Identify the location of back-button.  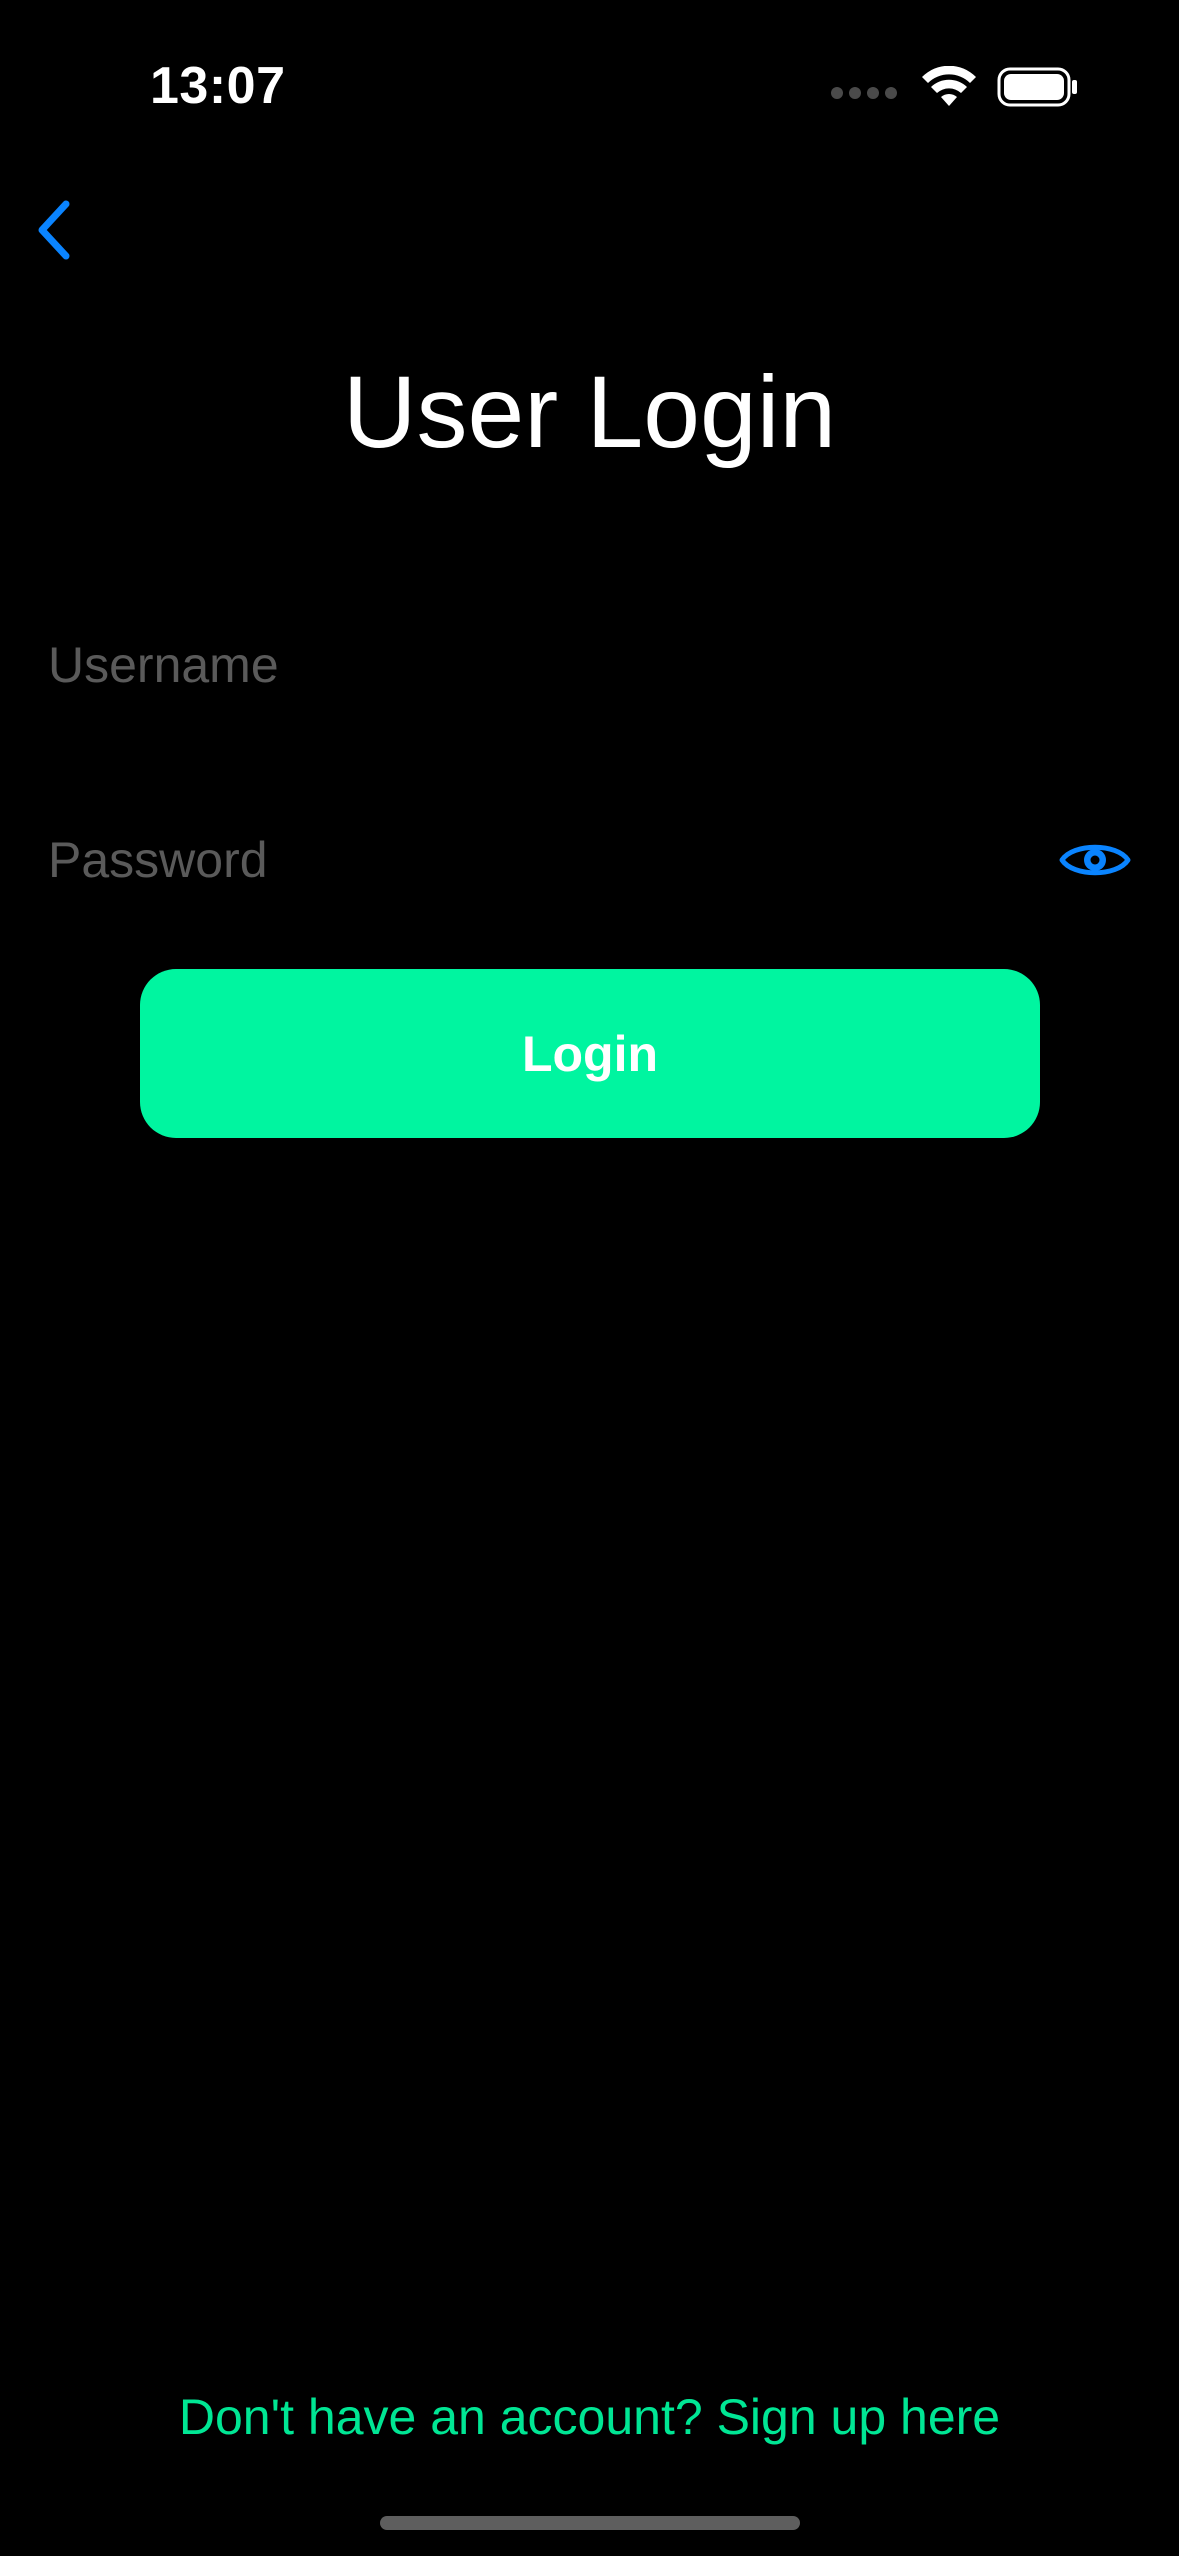
(54, 230).